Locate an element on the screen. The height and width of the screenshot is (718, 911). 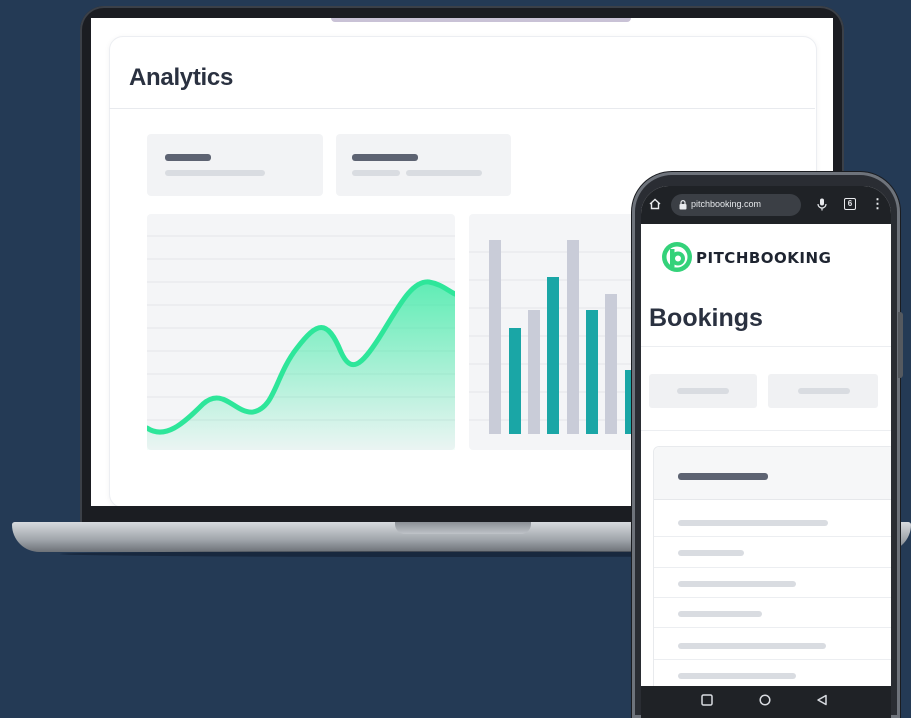
header-divider is located at coordinates (462, 108).